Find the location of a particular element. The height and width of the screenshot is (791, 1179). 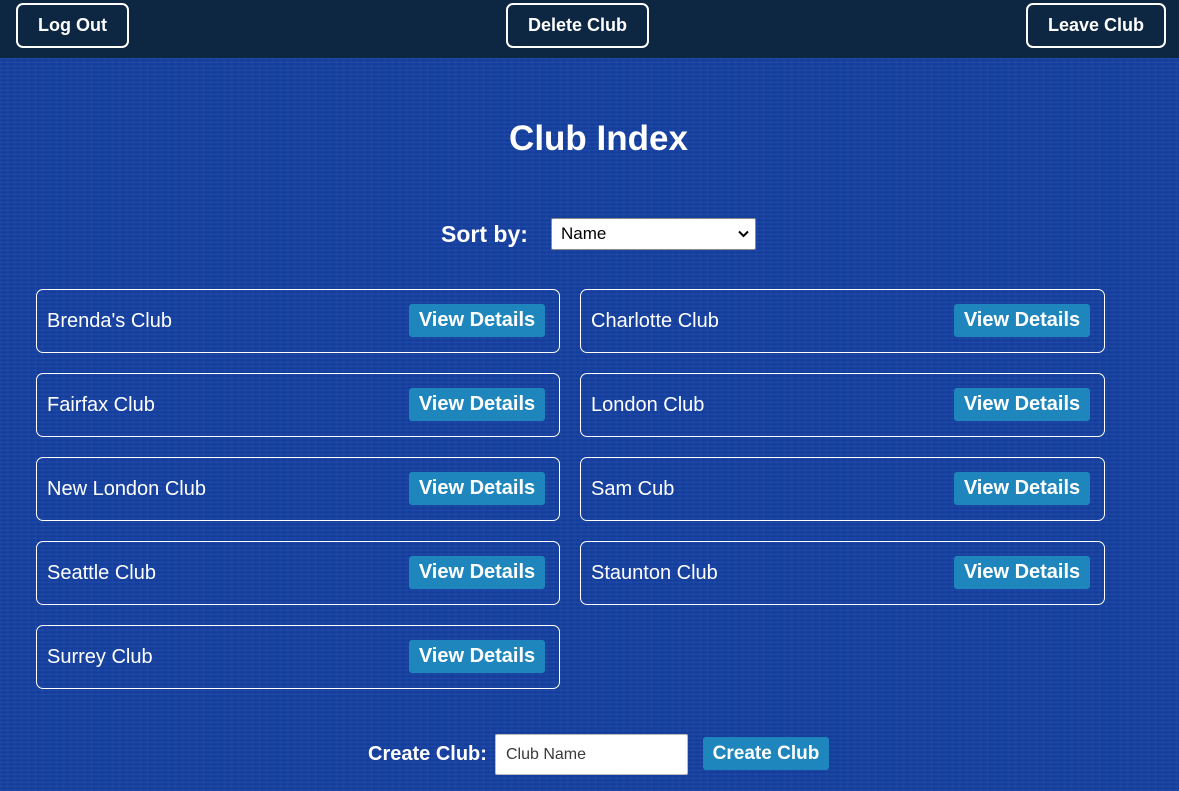

sort-label: Sort by: is located at coordinates (484, 233).